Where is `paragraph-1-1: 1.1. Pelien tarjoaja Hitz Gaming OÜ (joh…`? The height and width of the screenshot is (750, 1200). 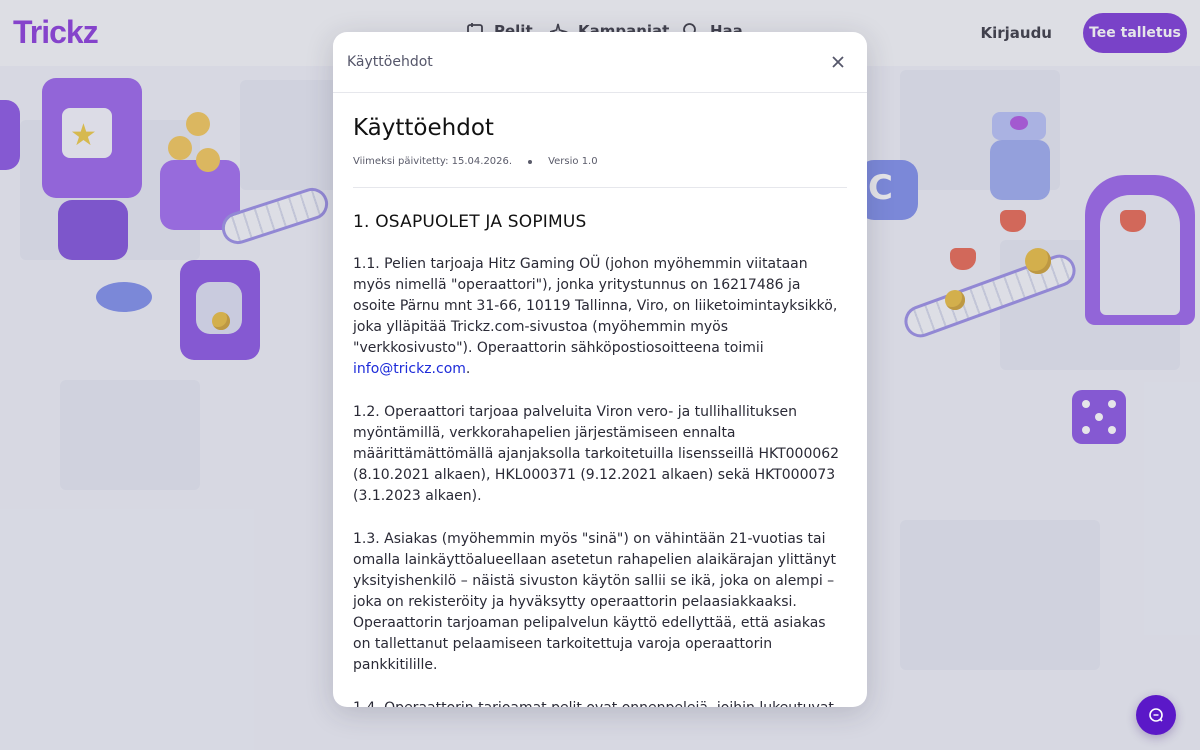 paragraph-1-1: 1.1. Pelien tarjoaja Hitz Gaming OÜ (joh… is located at coordinates (600, 317).